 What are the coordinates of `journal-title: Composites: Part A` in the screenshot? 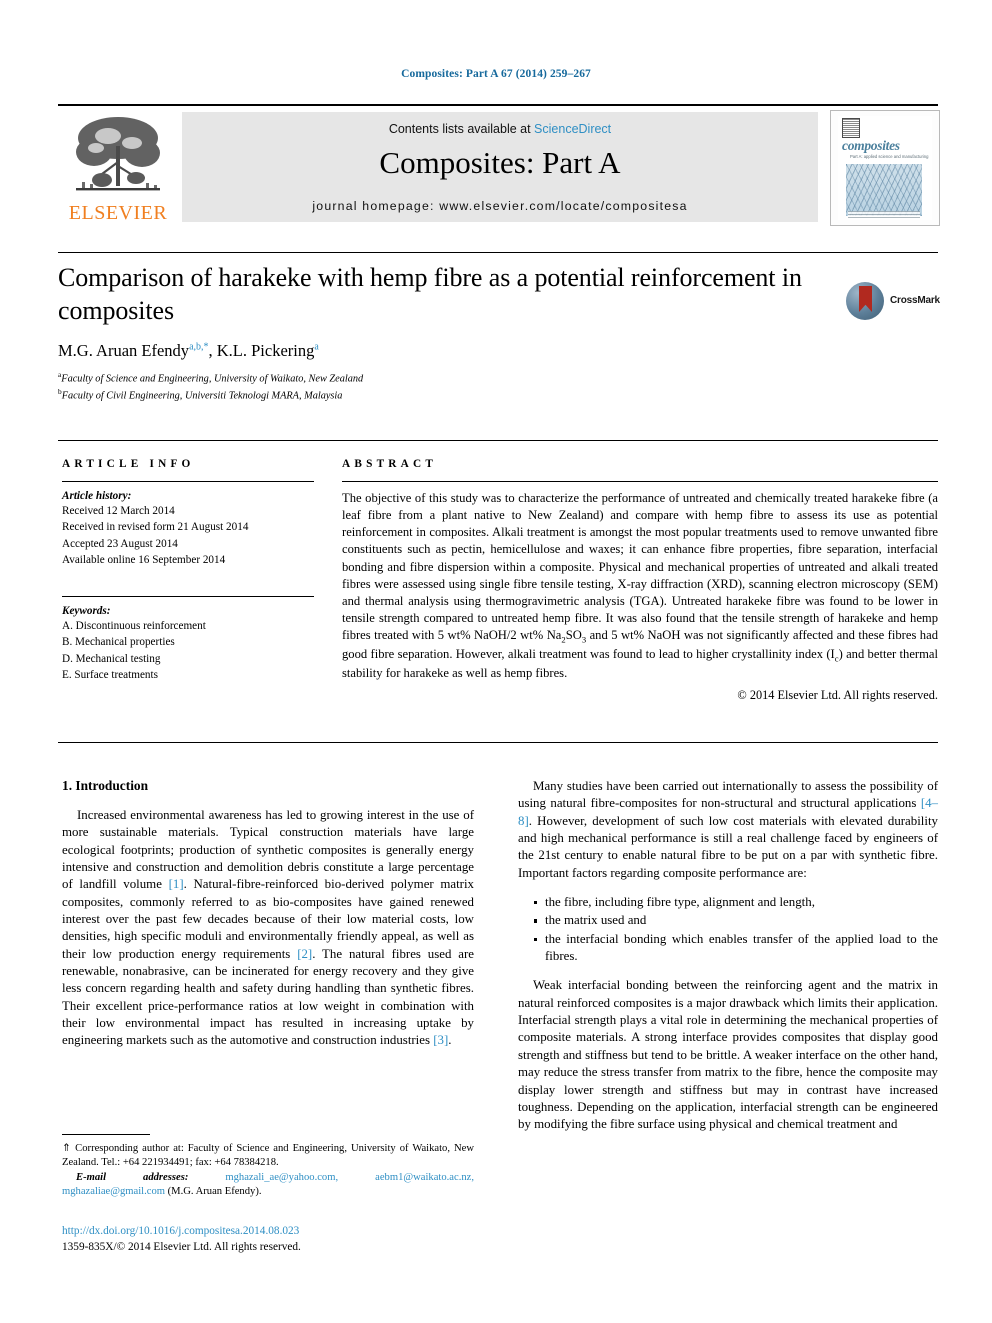 It's located at (500, 162).